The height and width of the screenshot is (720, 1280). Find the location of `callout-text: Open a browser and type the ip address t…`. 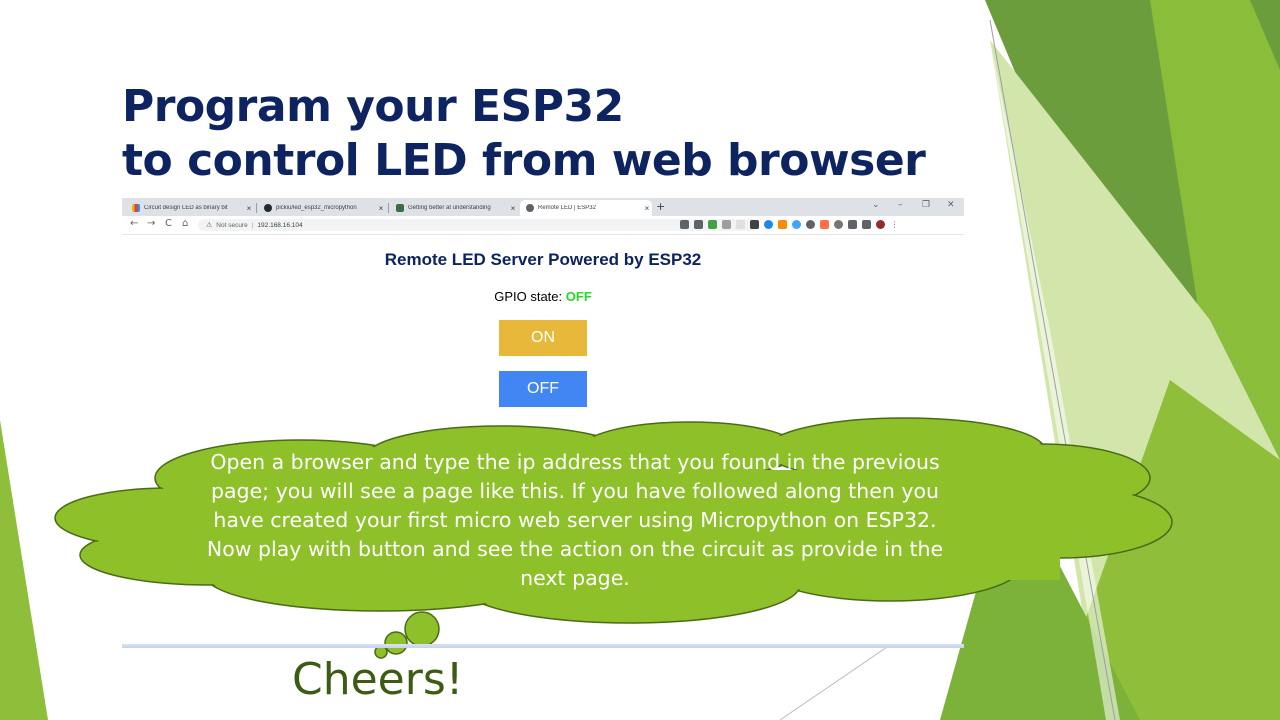

callout-text: Open a browser and type the ip address t… is located at coordinates (575, 520).